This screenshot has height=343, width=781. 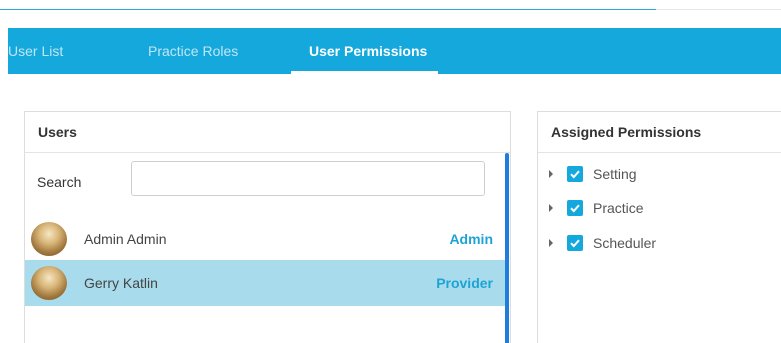 I want to click on users-panel-title: Users, so click(x=267, y=132).